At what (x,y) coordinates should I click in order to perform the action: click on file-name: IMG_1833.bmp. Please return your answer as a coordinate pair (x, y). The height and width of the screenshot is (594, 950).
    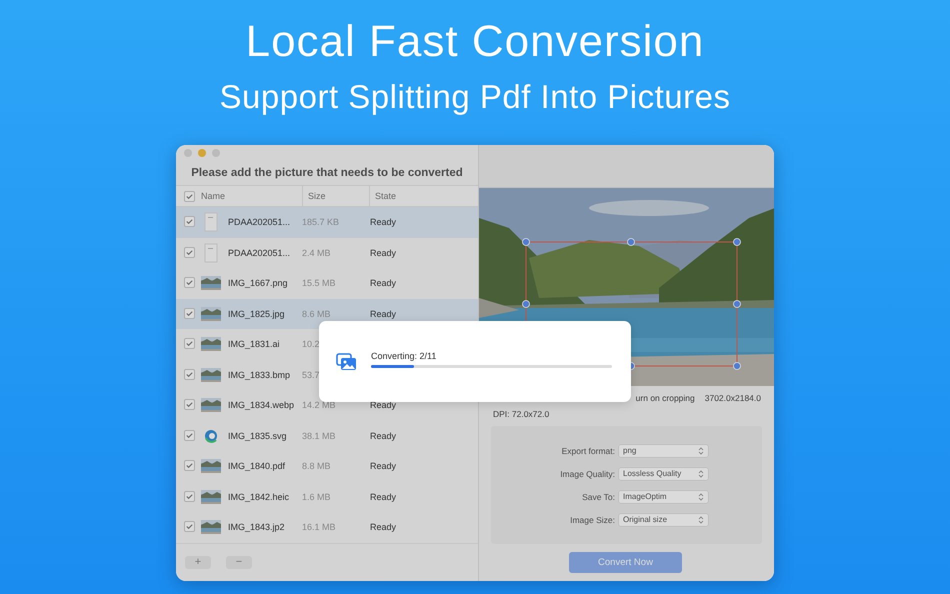
    Looking at the image, I should click on (259, 375).